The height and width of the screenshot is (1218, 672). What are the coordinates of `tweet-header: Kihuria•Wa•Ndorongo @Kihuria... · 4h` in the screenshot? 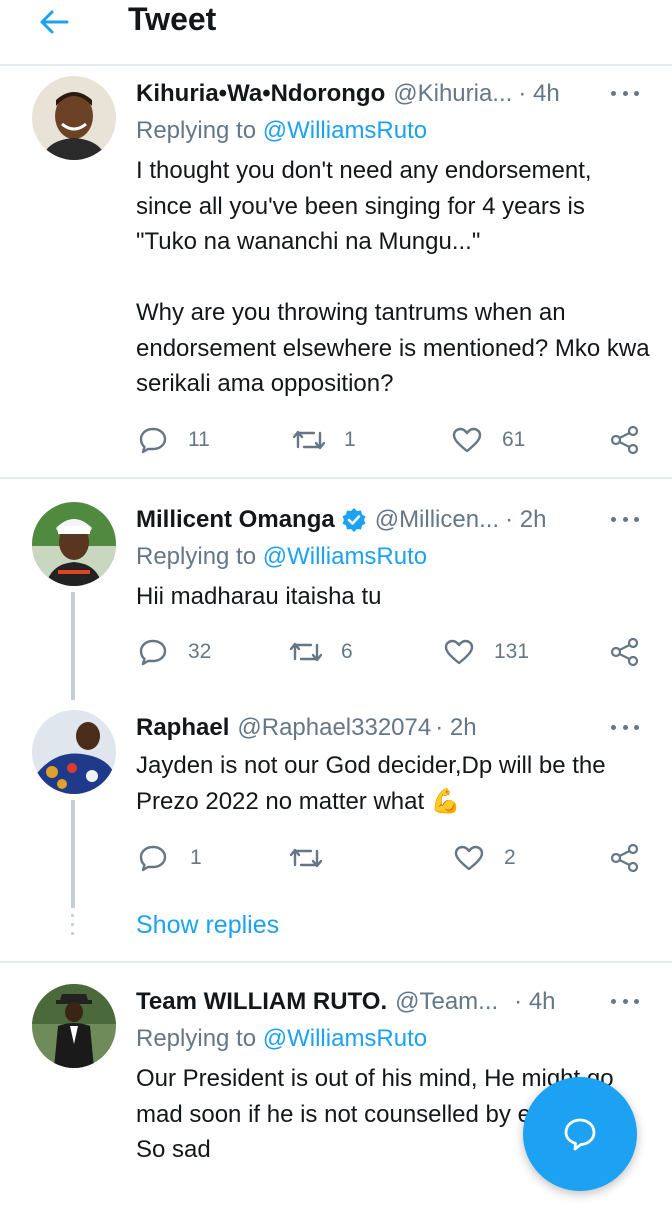 It's located at (389, 94).